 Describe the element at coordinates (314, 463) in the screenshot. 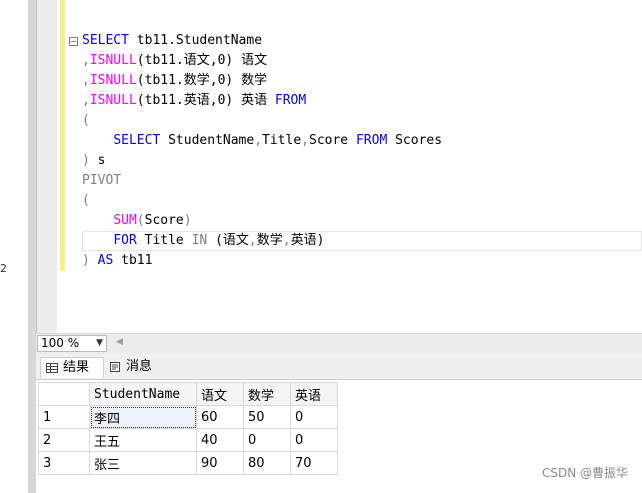

I see `table-cell: 70` at that location.